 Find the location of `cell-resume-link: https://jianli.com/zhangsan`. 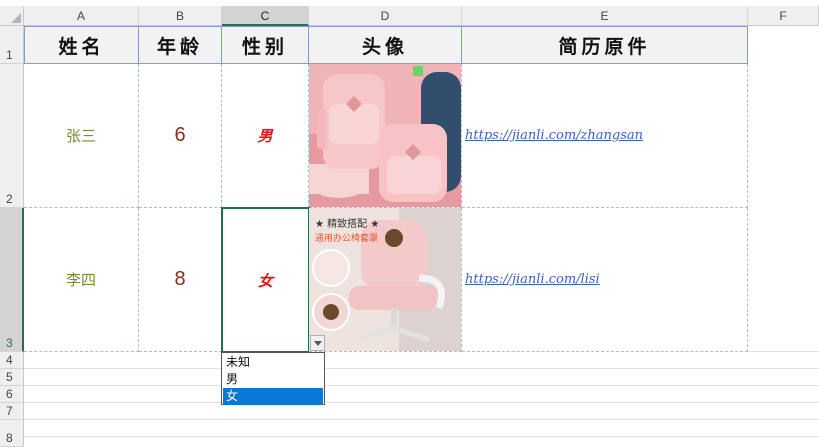

cell-resume-link: https://jianli.com/zhangsan is located at coordinates (605, 136).